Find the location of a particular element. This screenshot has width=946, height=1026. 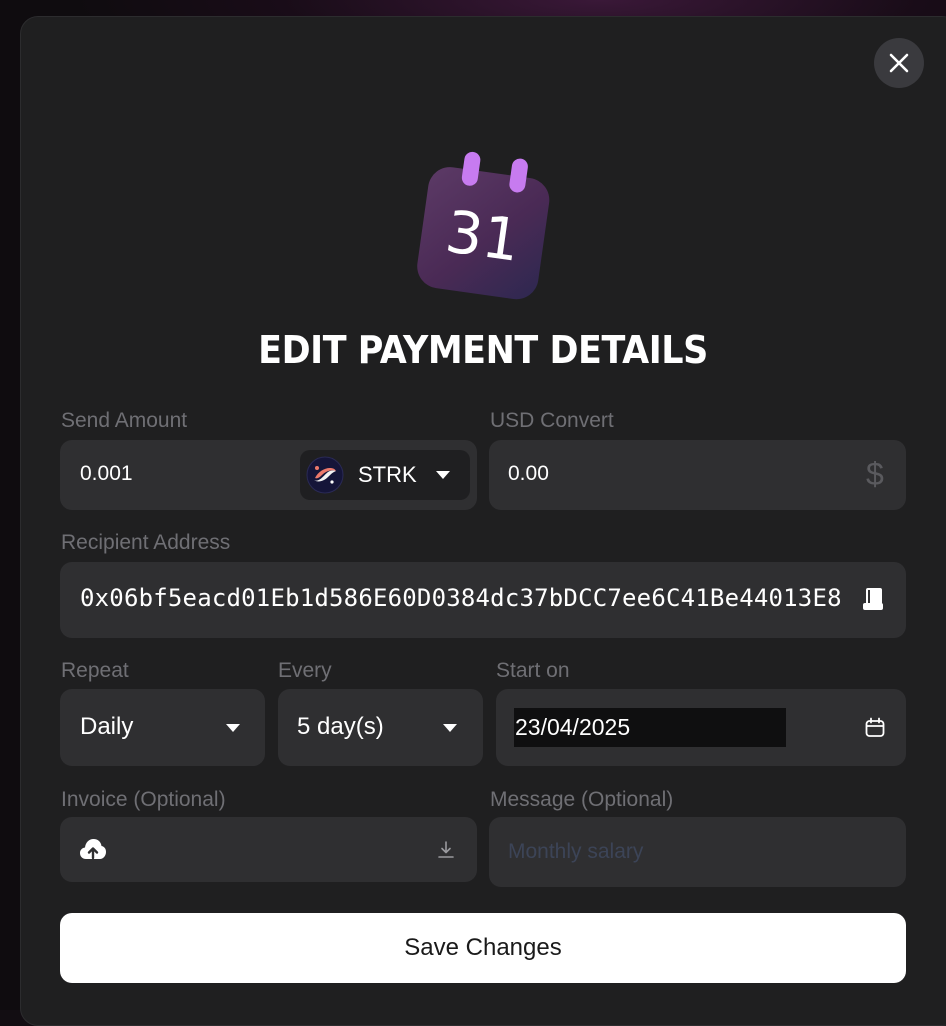

close-icon is located at coordinates (899, 63).